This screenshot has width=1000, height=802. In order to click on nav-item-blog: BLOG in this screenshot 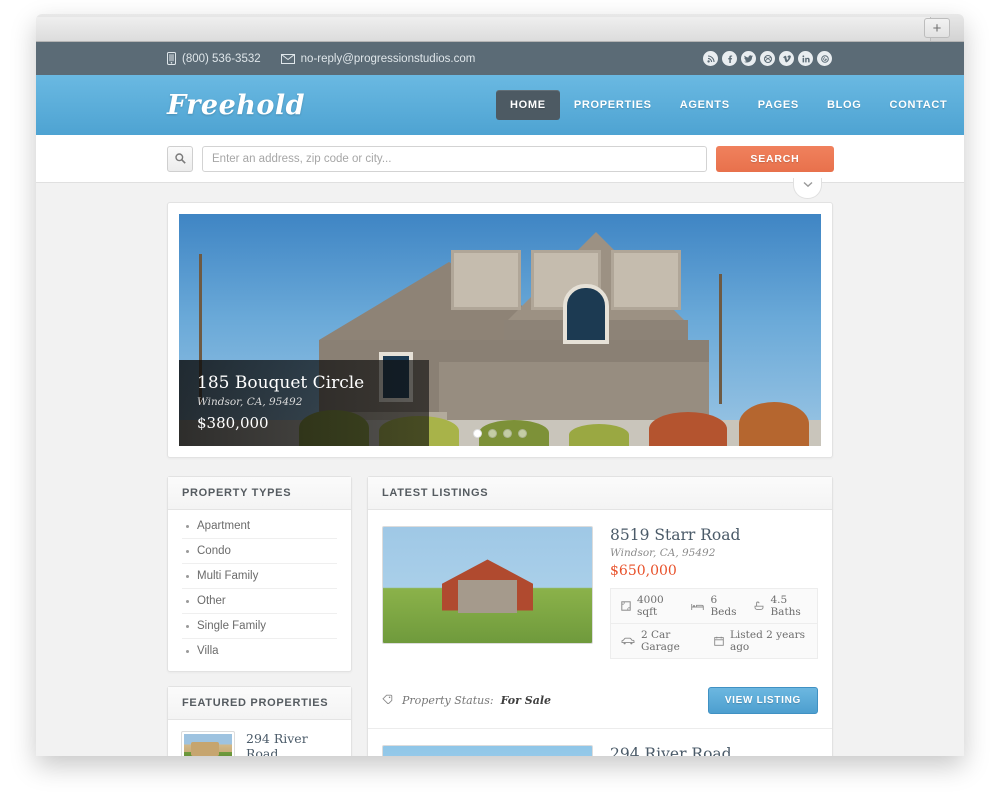, I will do `click(844, 105)`.